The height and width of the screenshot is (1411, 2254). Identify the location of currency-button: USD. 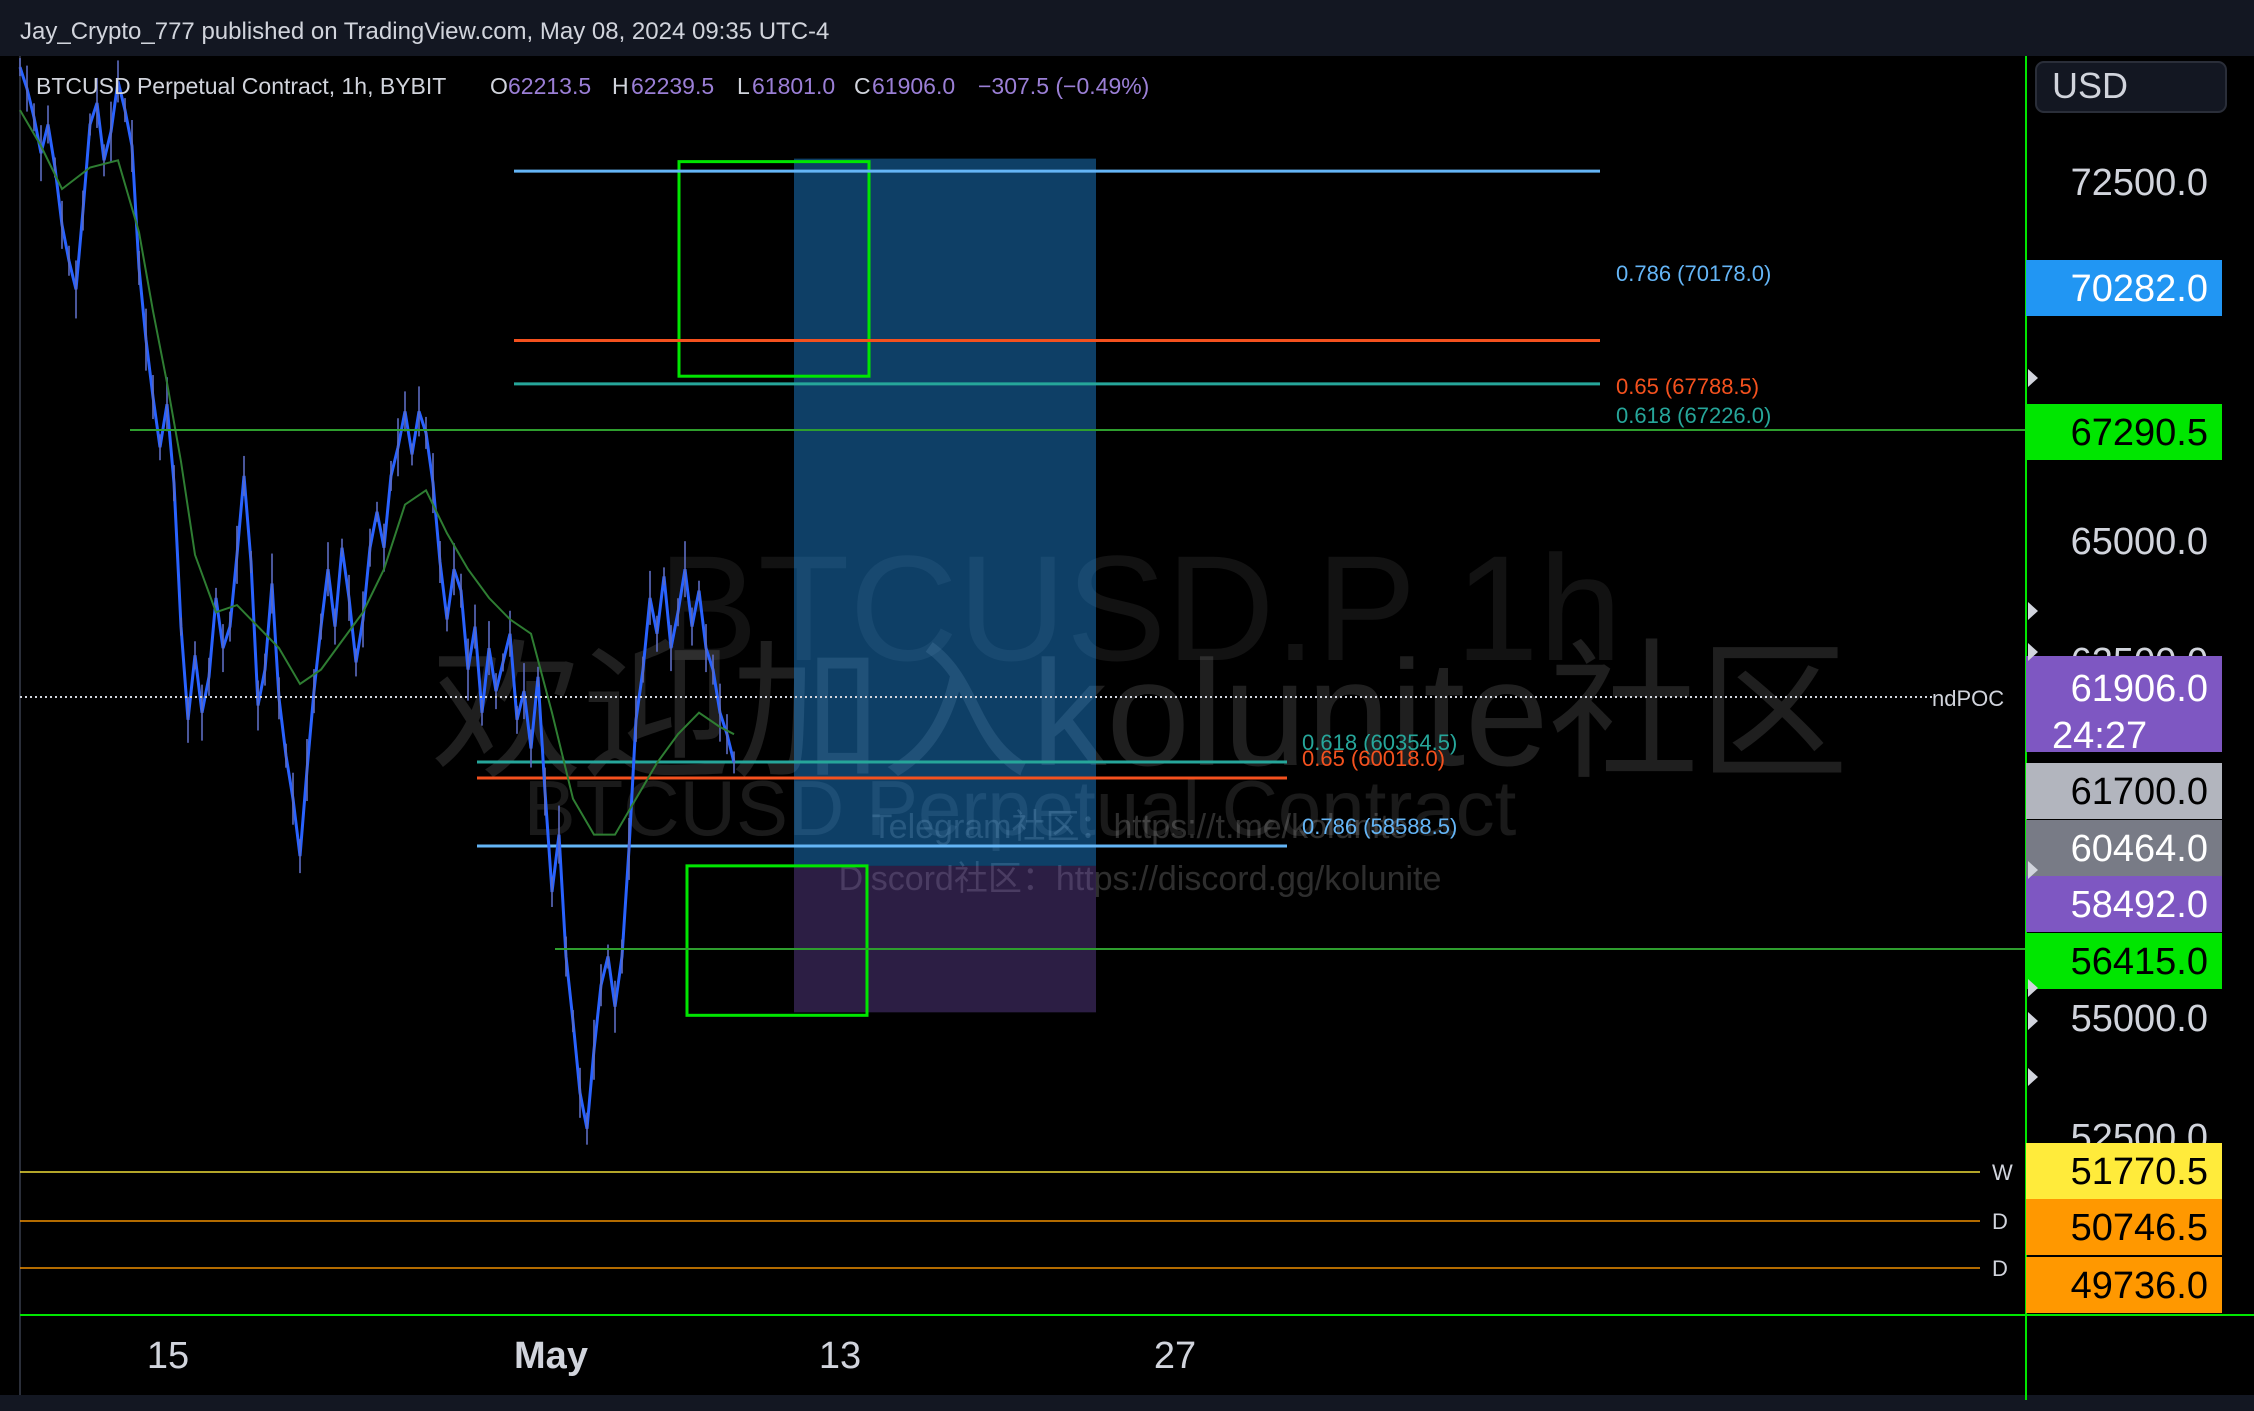
(2131, 87).